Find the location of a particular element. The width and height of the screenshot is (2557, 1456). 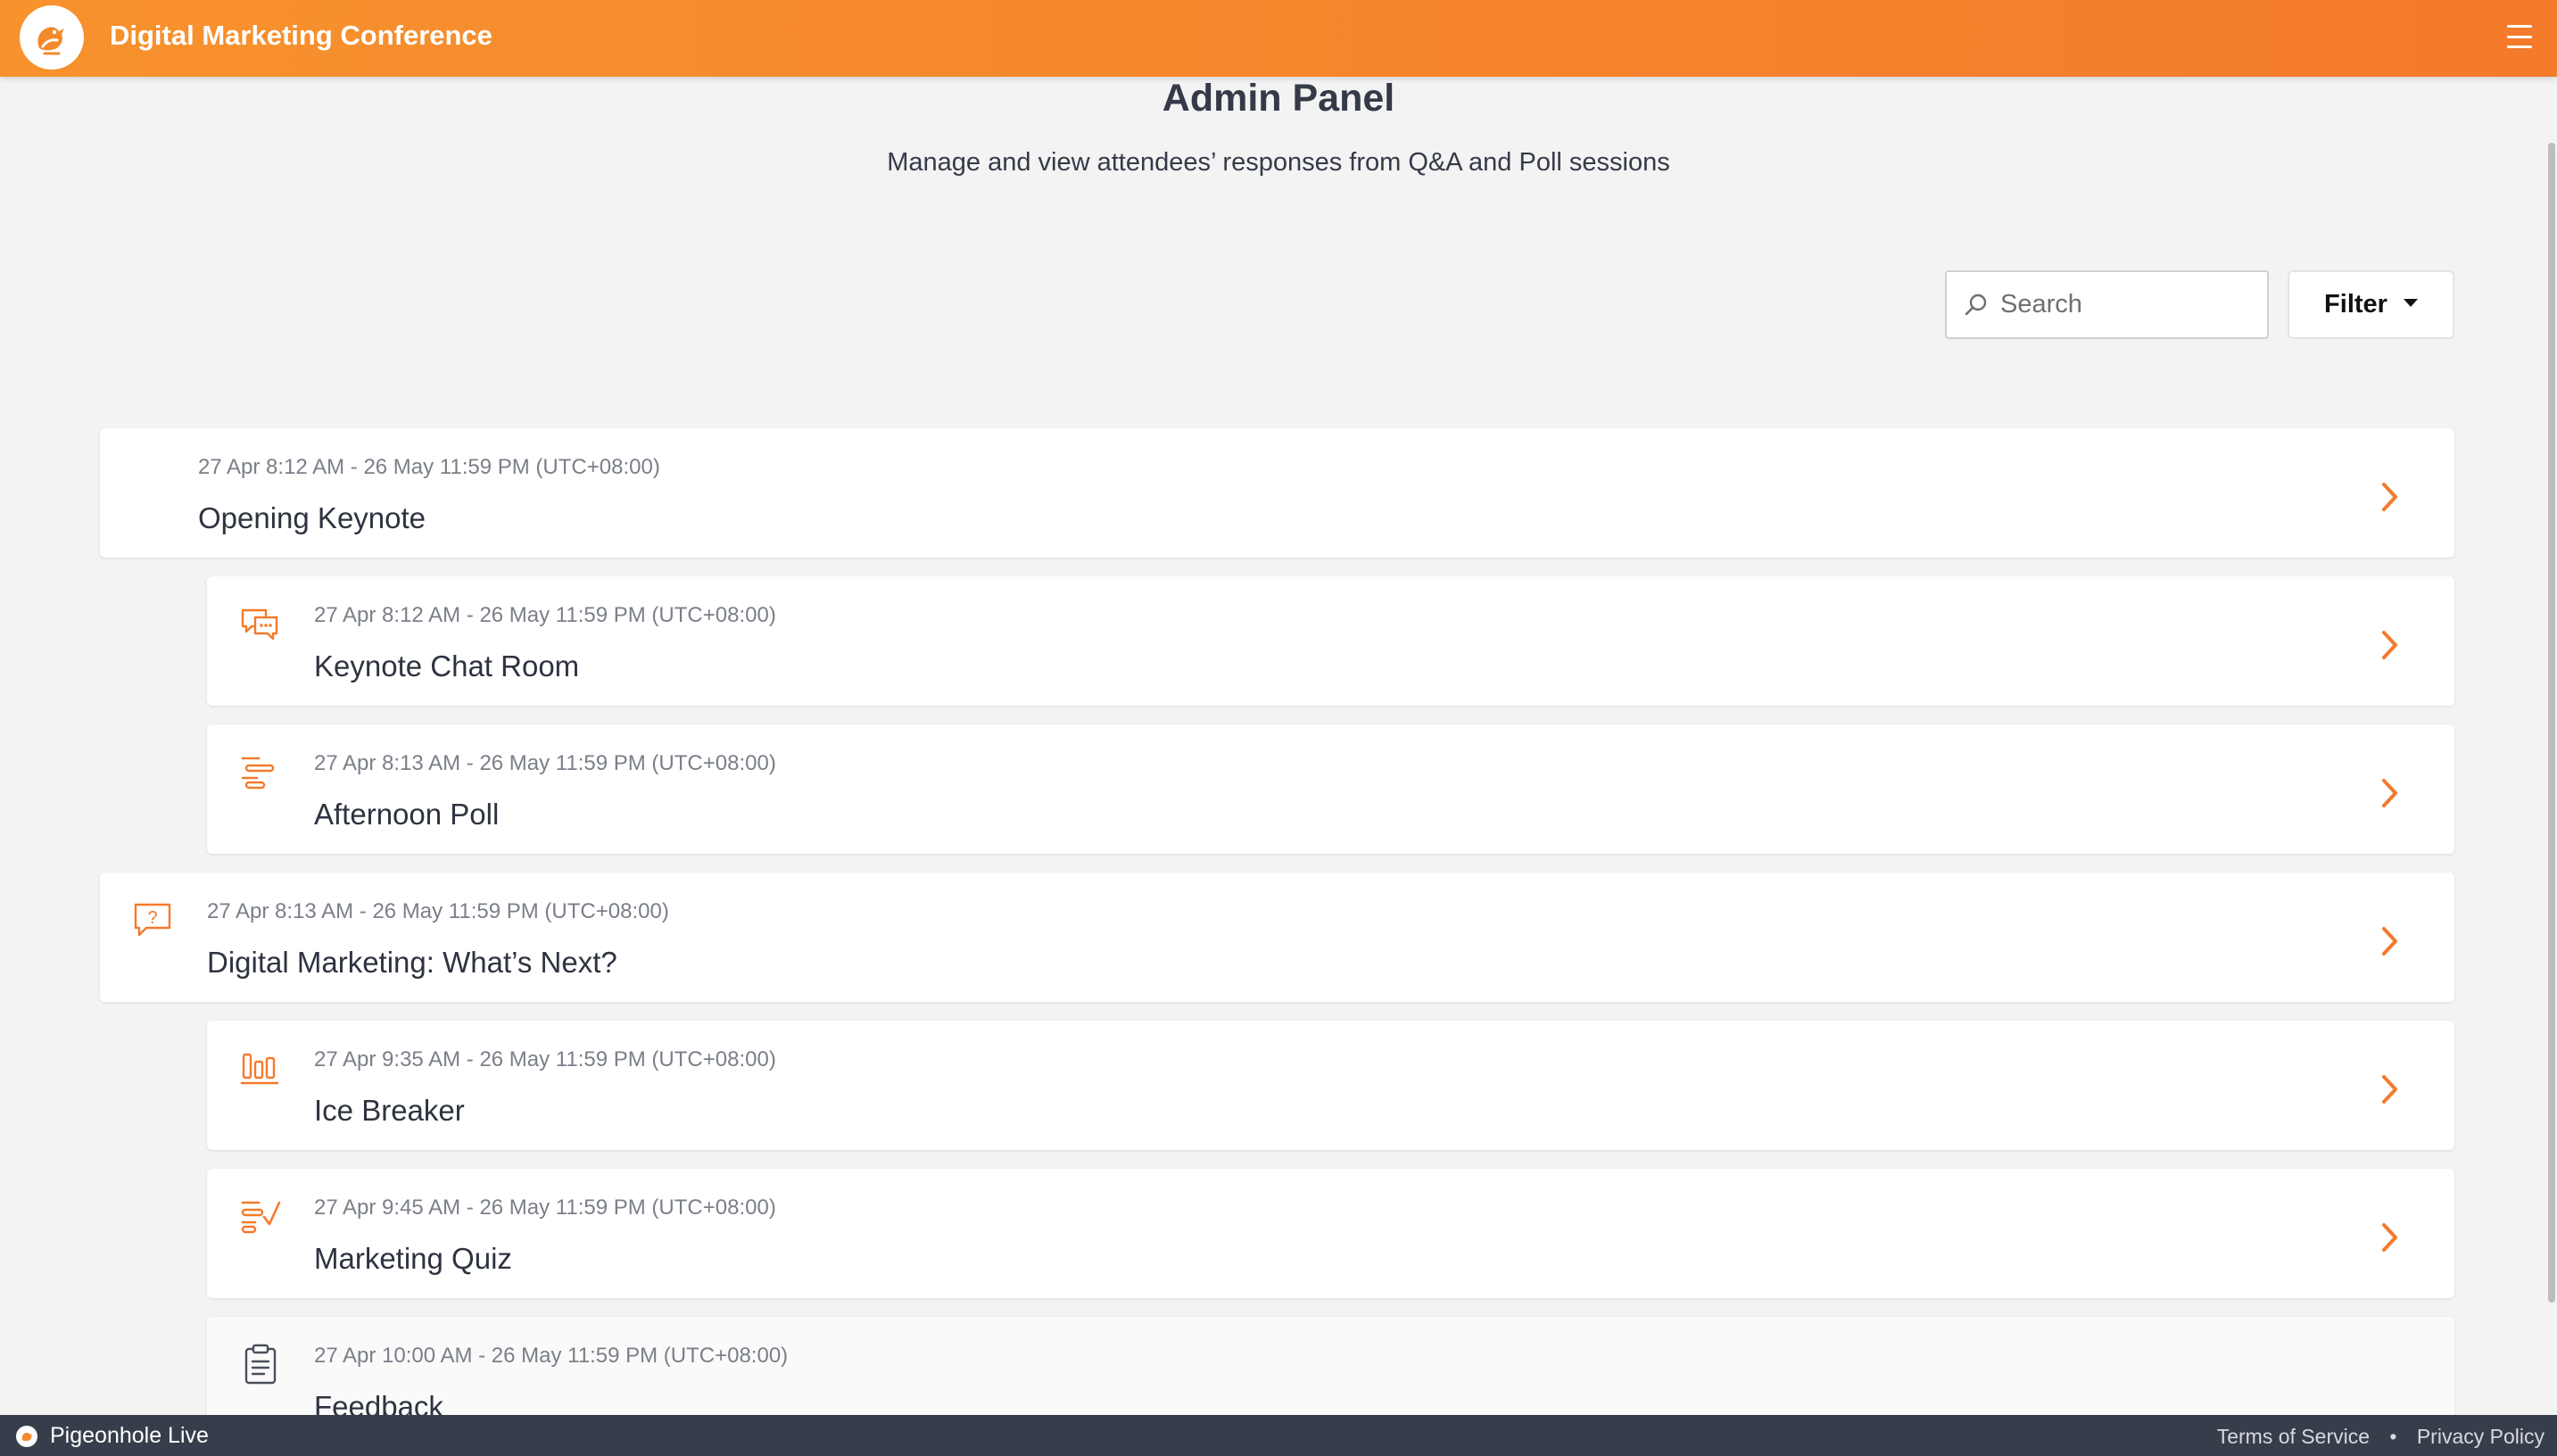

scrollbar-thumb is located at coordinates (2552, 723).